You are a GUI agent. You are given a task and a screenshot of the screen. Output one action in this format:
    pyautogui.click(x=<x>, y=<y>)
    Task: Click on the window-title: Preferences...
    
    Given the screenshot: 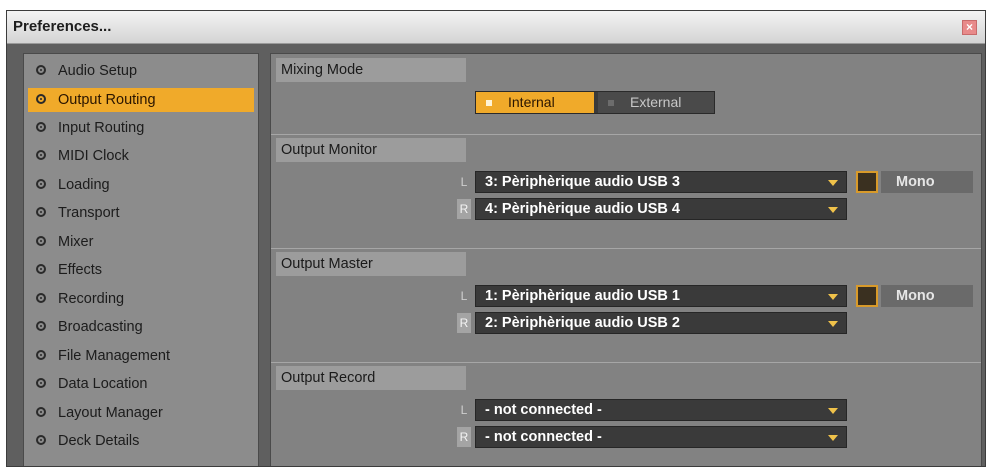 What is the action you would take?
    pyautogui.click(x=62, y=26)
    